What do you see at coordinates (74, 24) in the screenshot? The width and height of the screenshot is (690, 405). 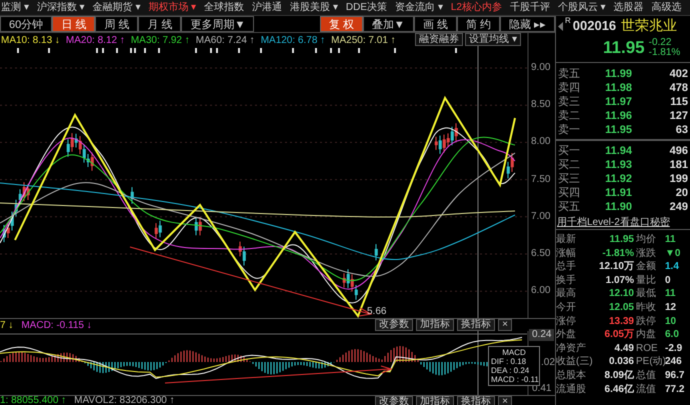 I see `period-tab: 日 线` at bounding box center [74, 24].